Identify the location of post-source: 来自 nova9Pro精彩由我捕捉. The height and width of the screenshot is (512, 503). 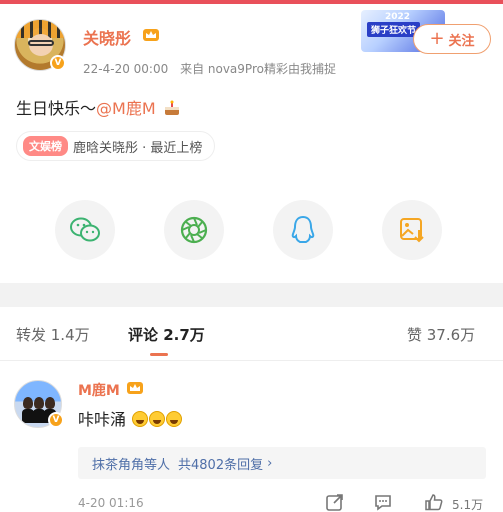
(258, 69).